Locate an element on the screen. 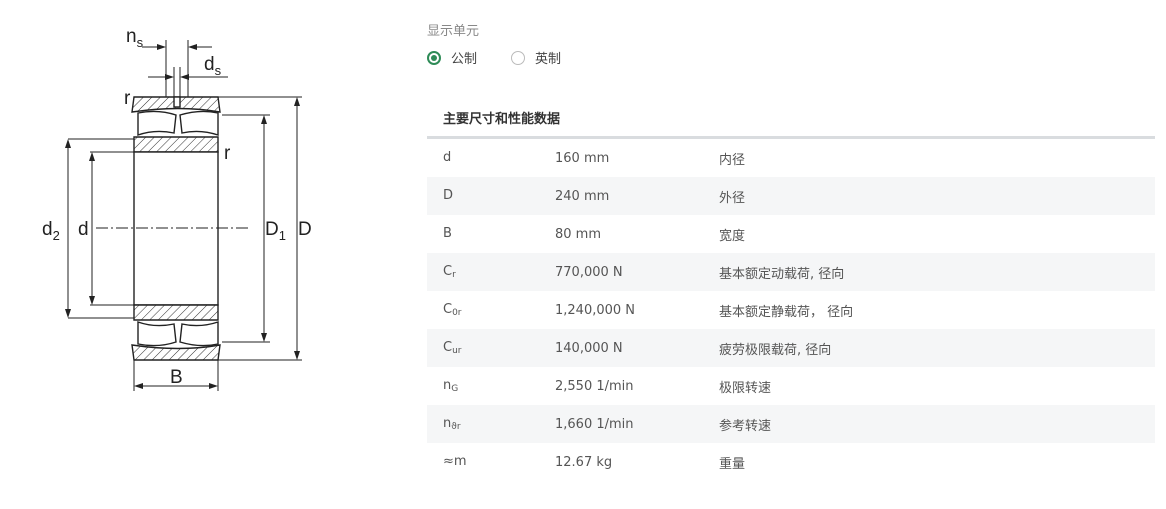  spec-symbol: Cr is located at coordinates (491, 272).